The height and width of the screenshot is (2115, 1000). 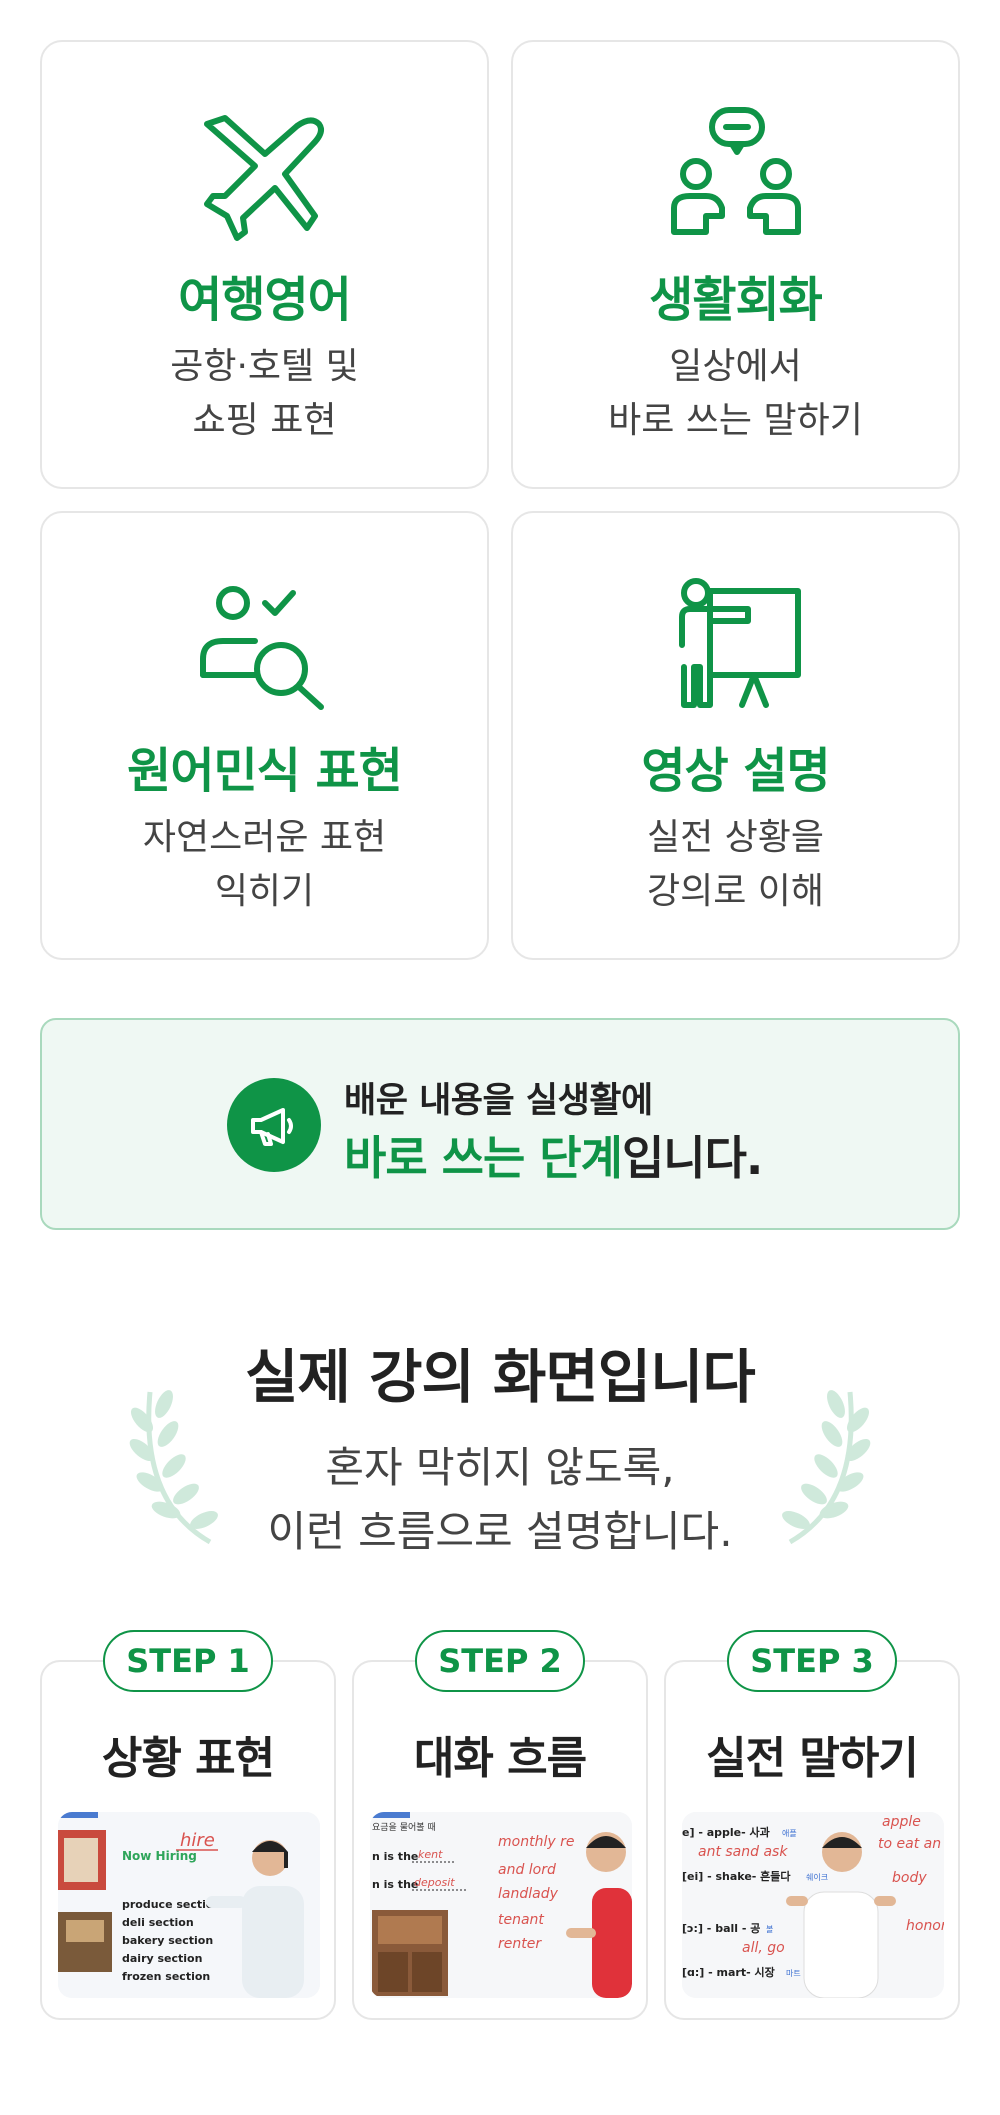 What do you see at coordinates (500, 1377) in the screenshot?
I see `lecture-heading: 실제 강의 화면입니다` at bounding box center [500, 1377].